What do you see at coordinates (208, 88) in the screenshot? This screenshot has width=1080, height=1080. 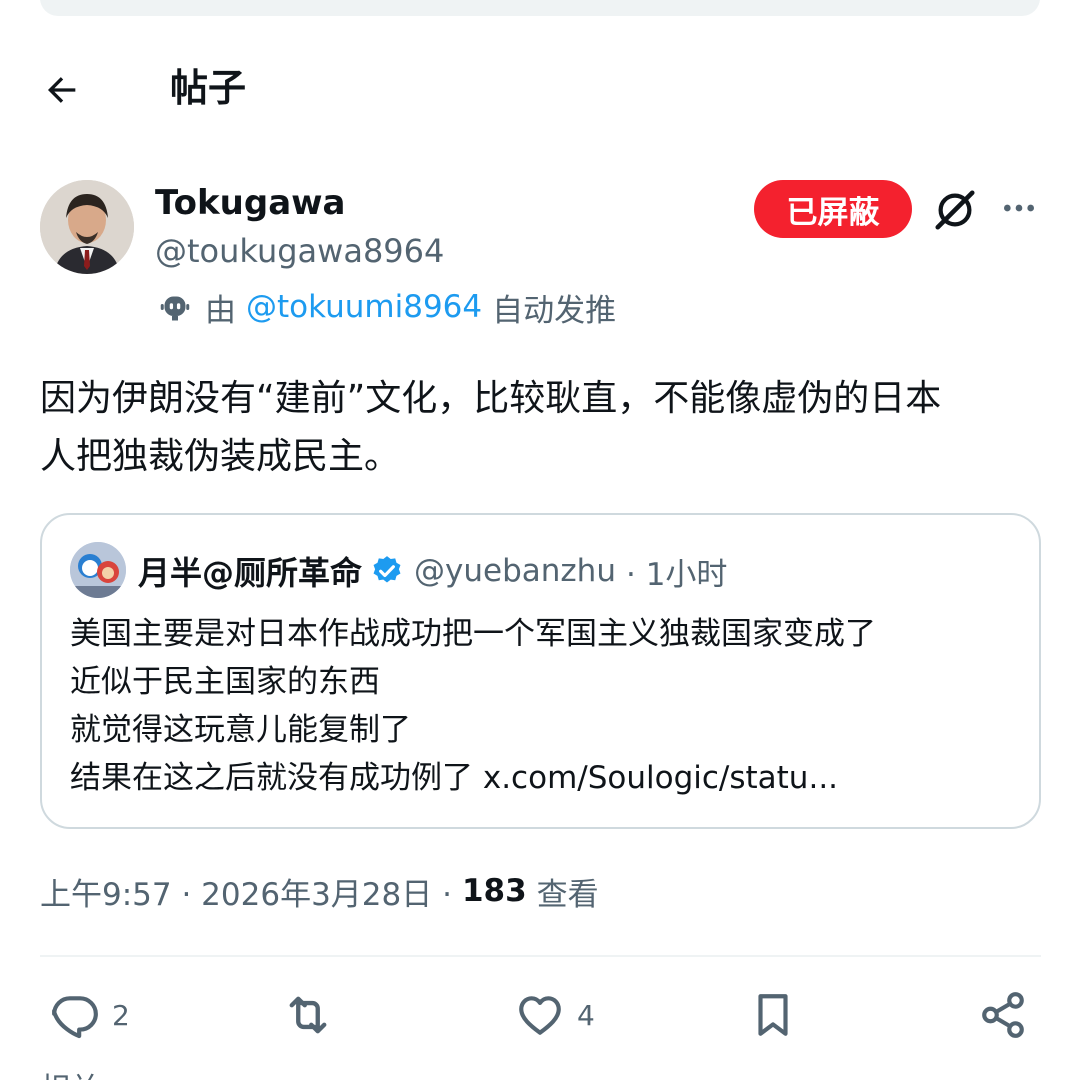 I see `page-title: 帖子` at bounding box center [208, 88].